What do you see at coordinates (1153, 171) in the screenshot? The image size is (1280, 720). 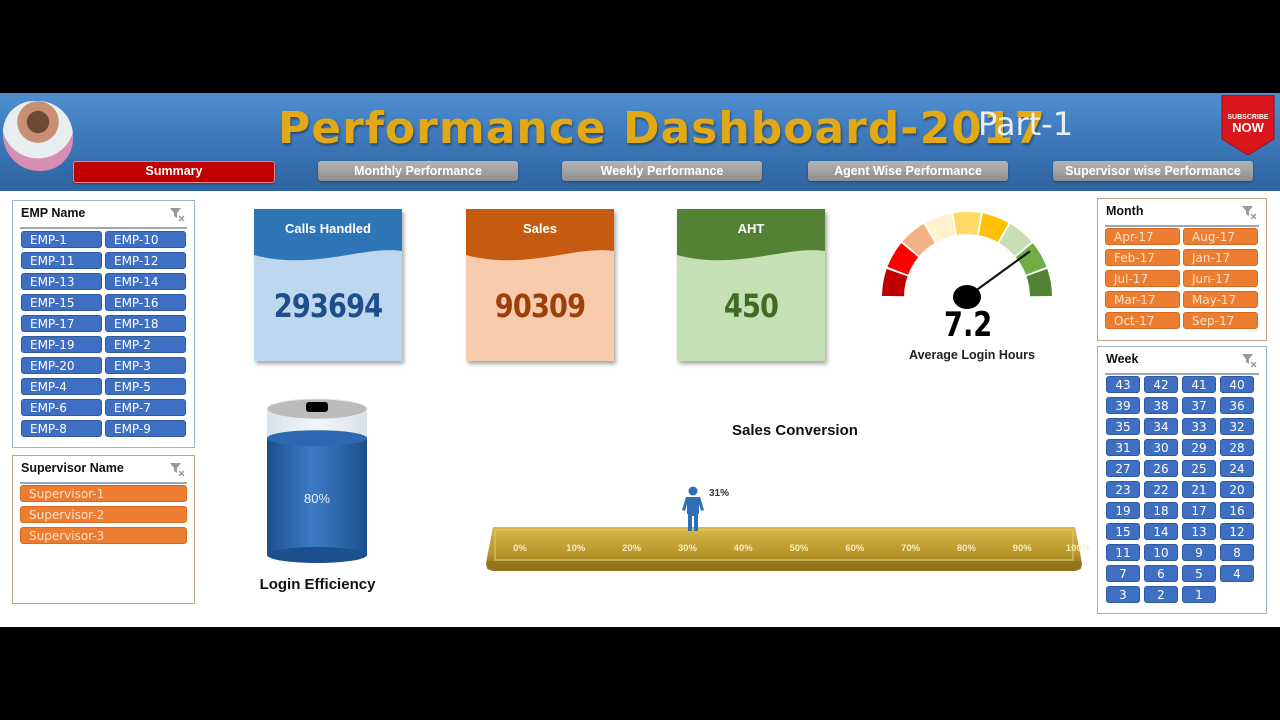 I see `tab-supervisor-wise-performance: Supervisor wise Performance` at bounding box center [1153, 171].